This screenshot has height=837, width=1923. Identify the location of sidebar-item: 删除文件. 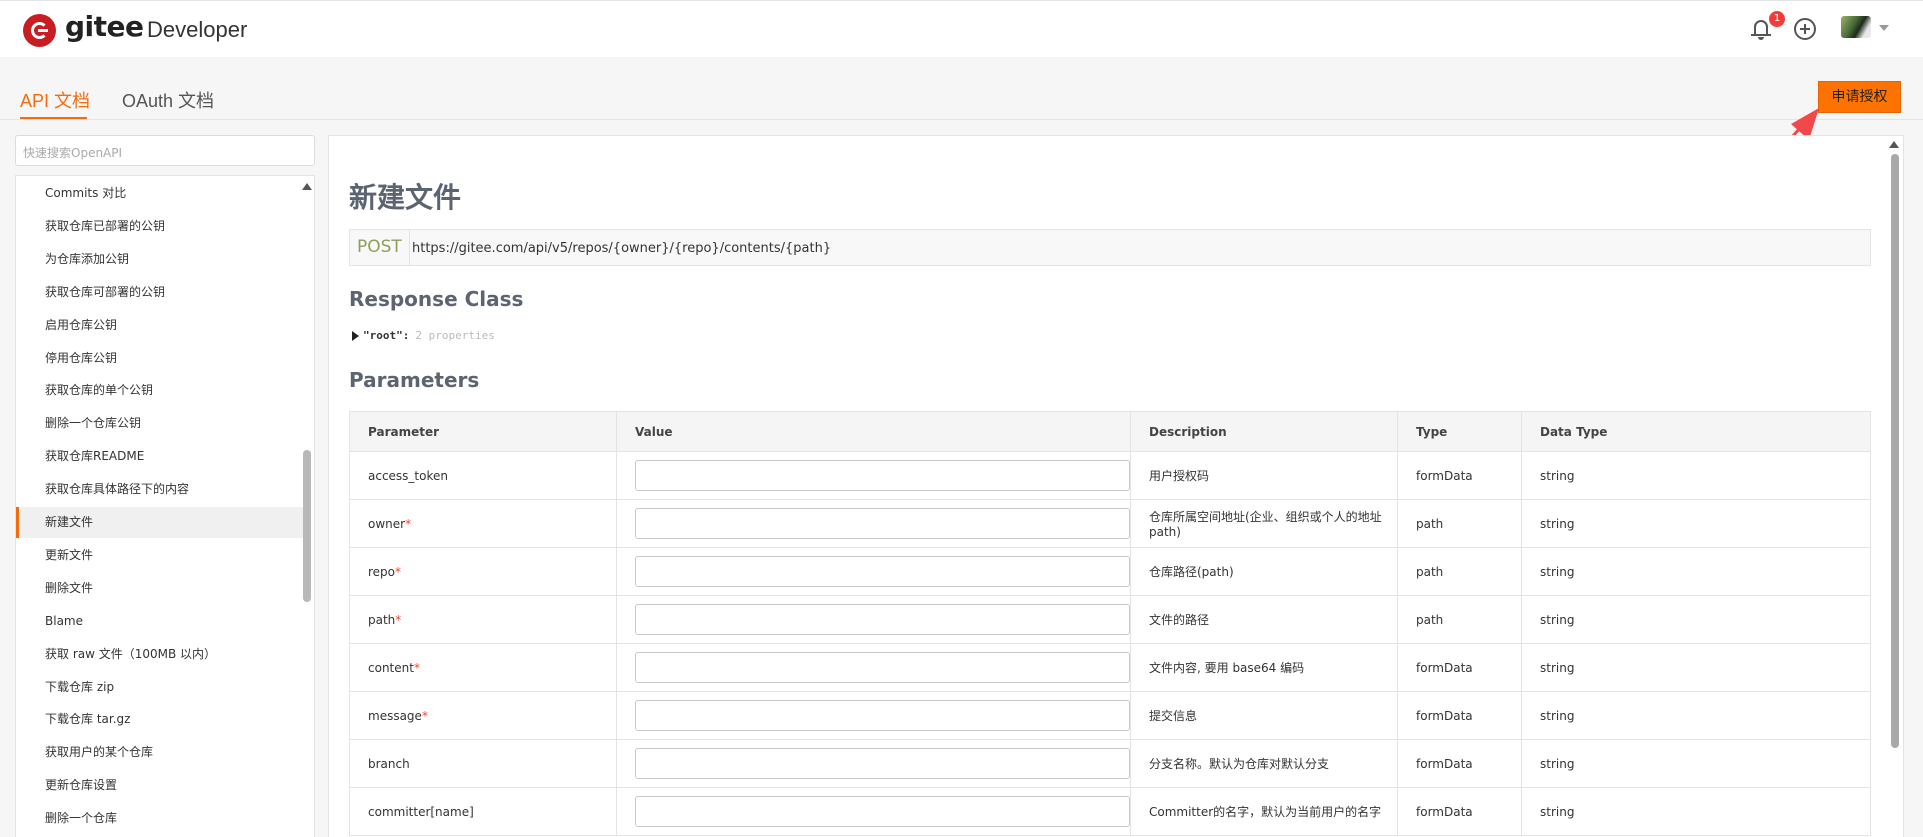
(161, 588).